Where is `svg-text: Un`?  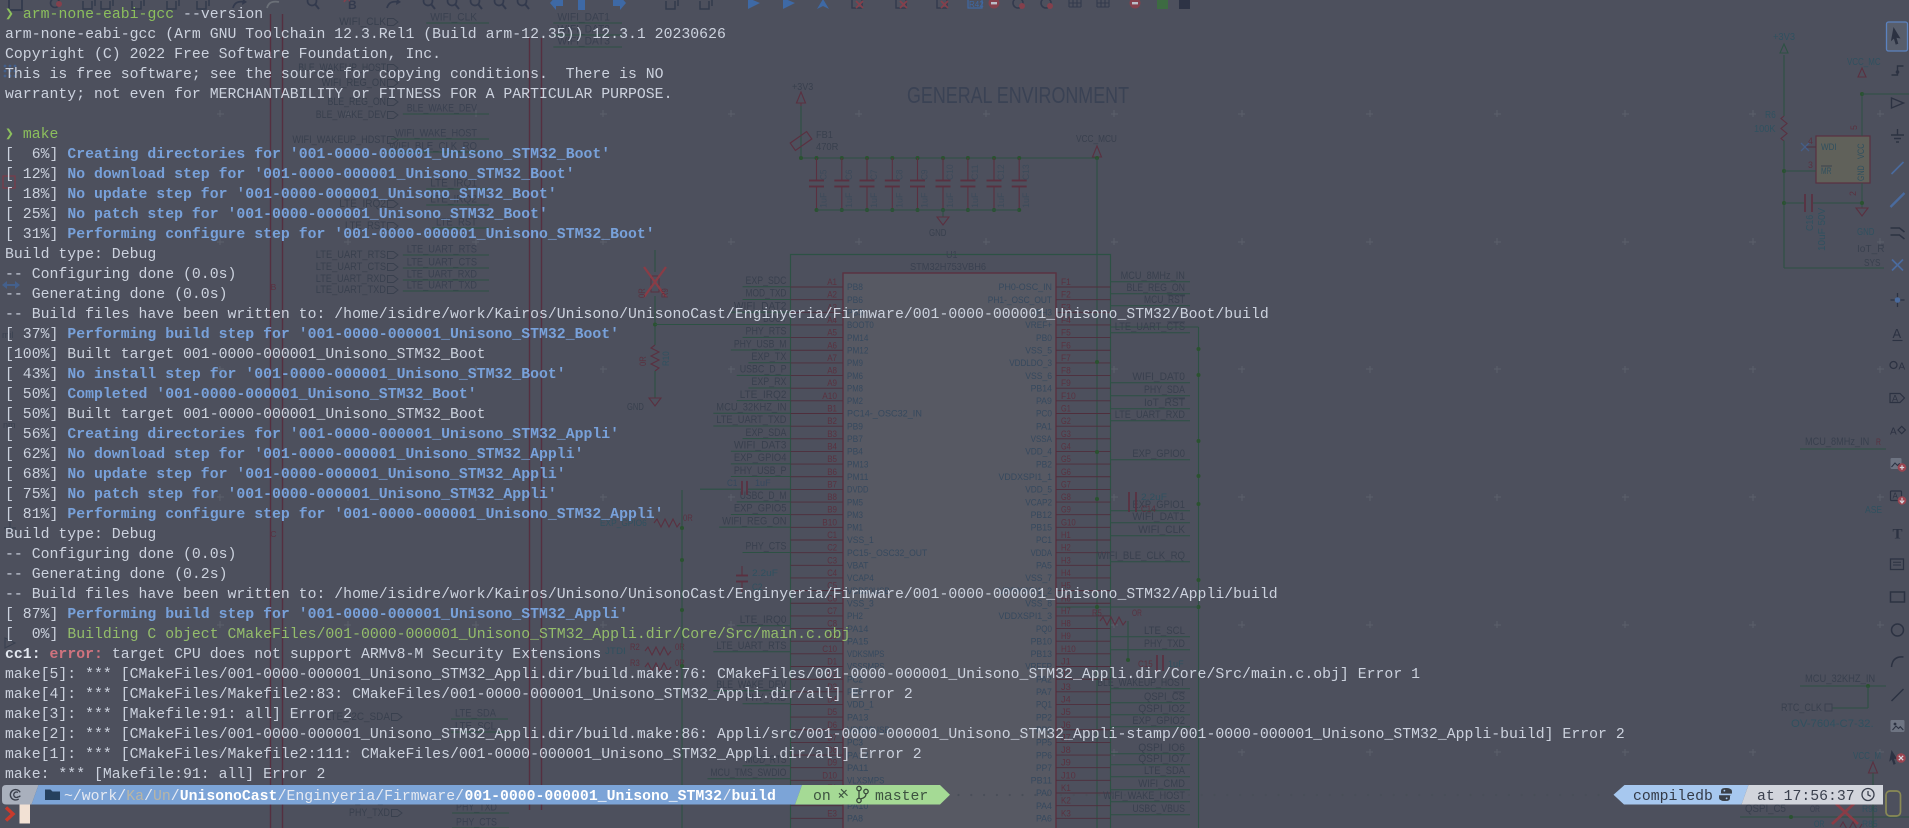
svg-text: Un is located at coordinates (162, 797).